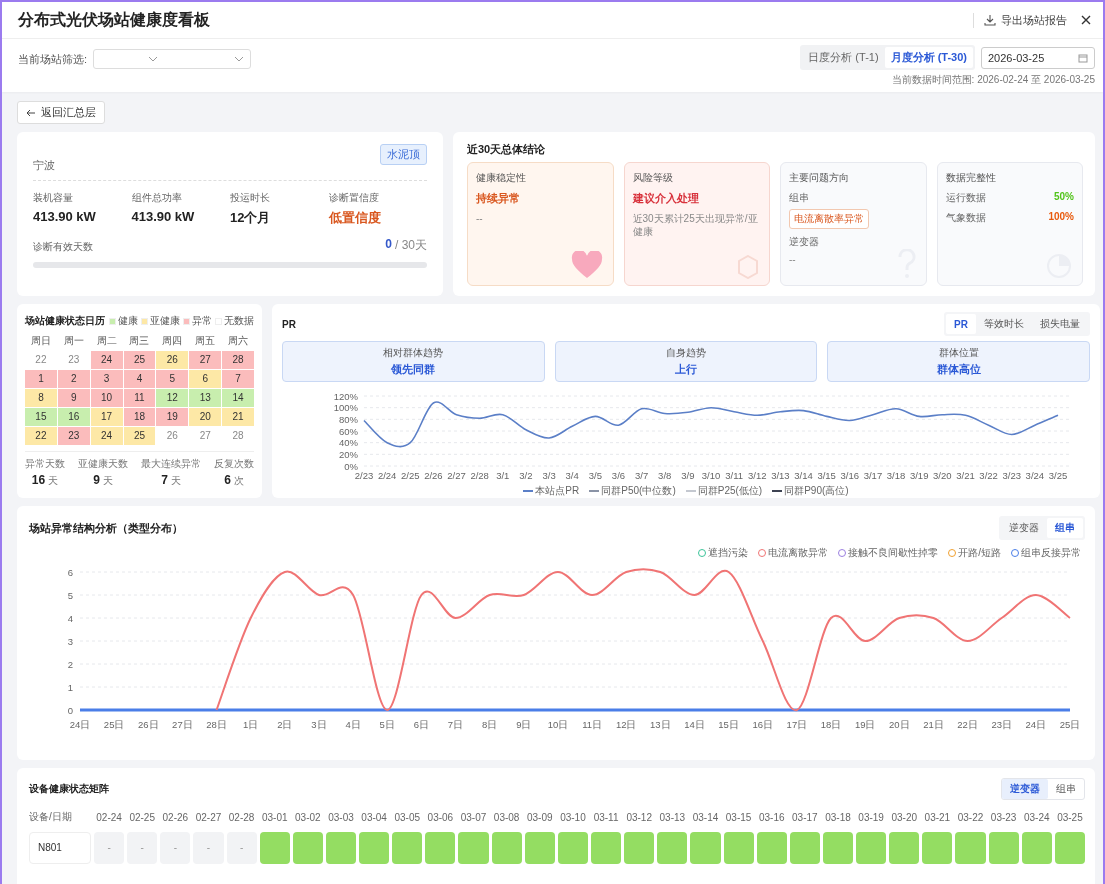 The image size is (1105, 884). What do you see at coordinates (44, 165) in the screenshot?
I see `station-name: 宁波` at bounding box center [44, 165].